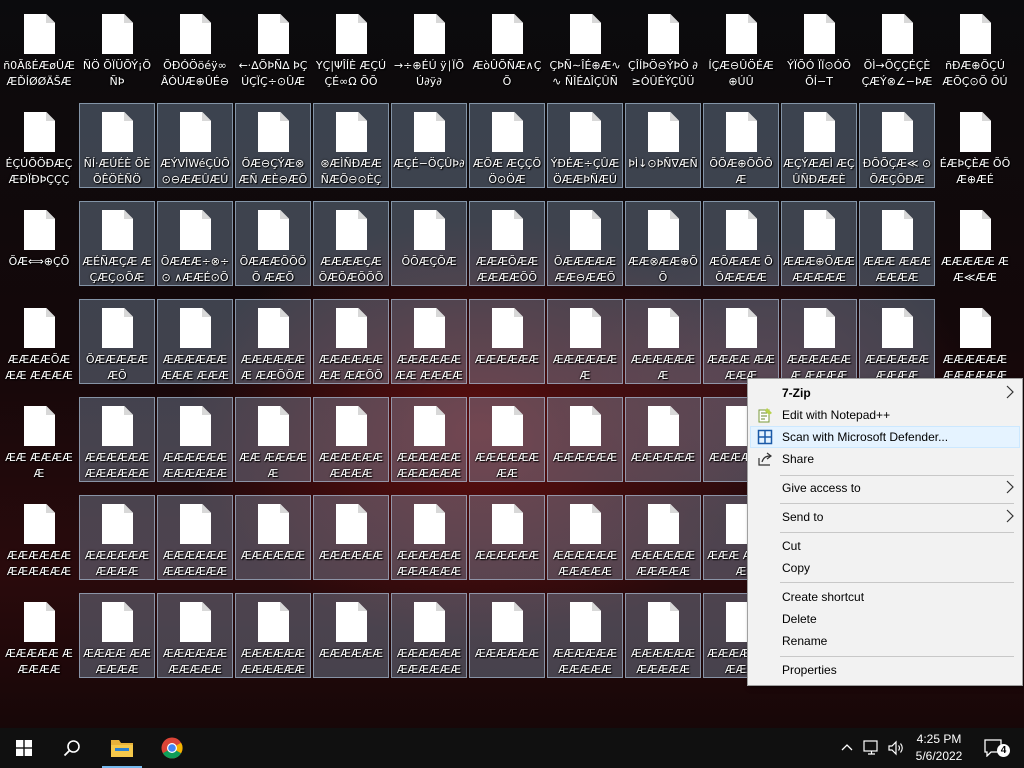  Describe the element at coordinates (741, 341) in the screenshot. I see `desktop-file-icon: ÆÆÆÆ ÆÆÆÆÆ` at that location.